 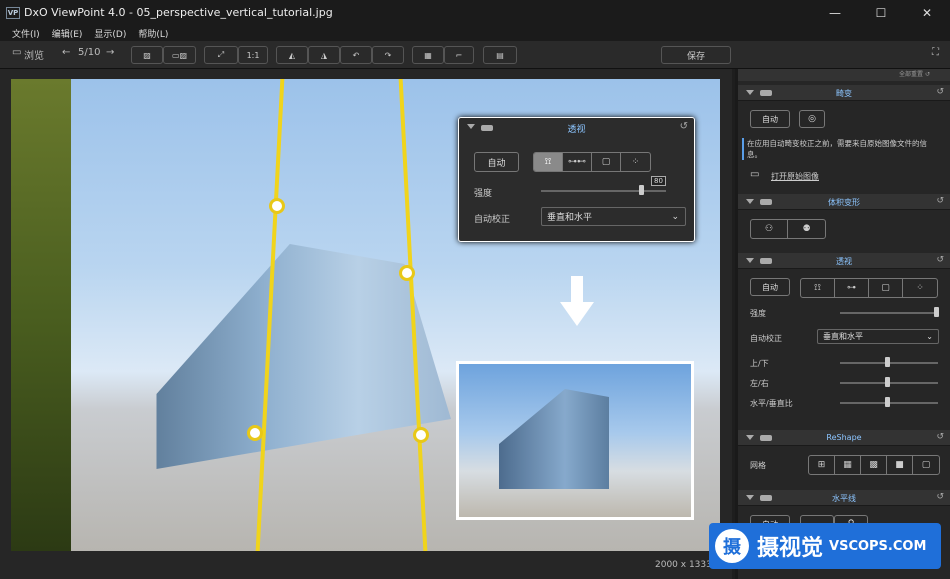 I want to click on compare-before-icon: ▨, so click(x=147, y=55).